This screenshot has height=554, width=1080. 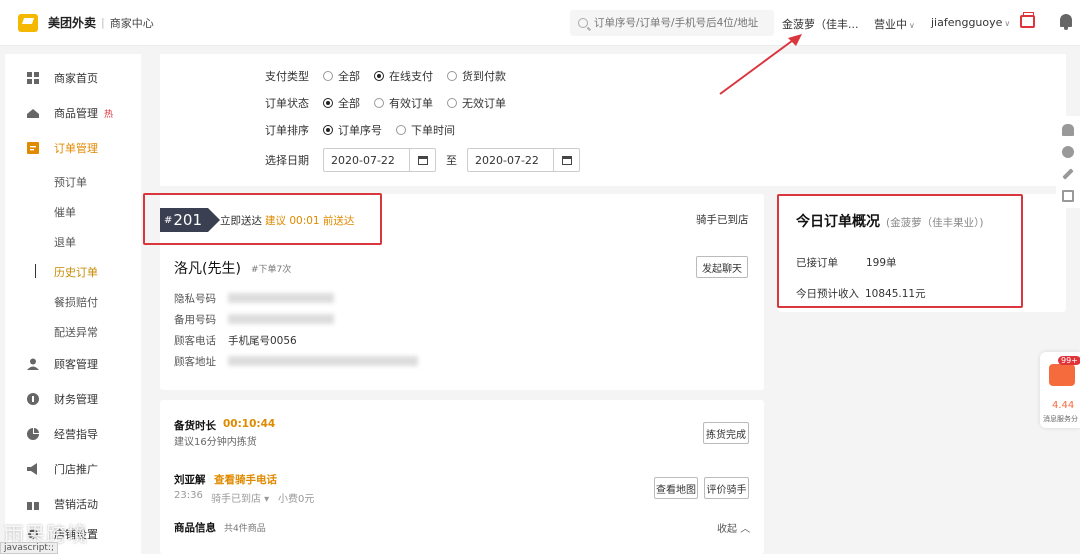 What do you see at coordinates (1027, 20) in the screenshot?
I see `printer-icon` at bounding box center [1027, 20].